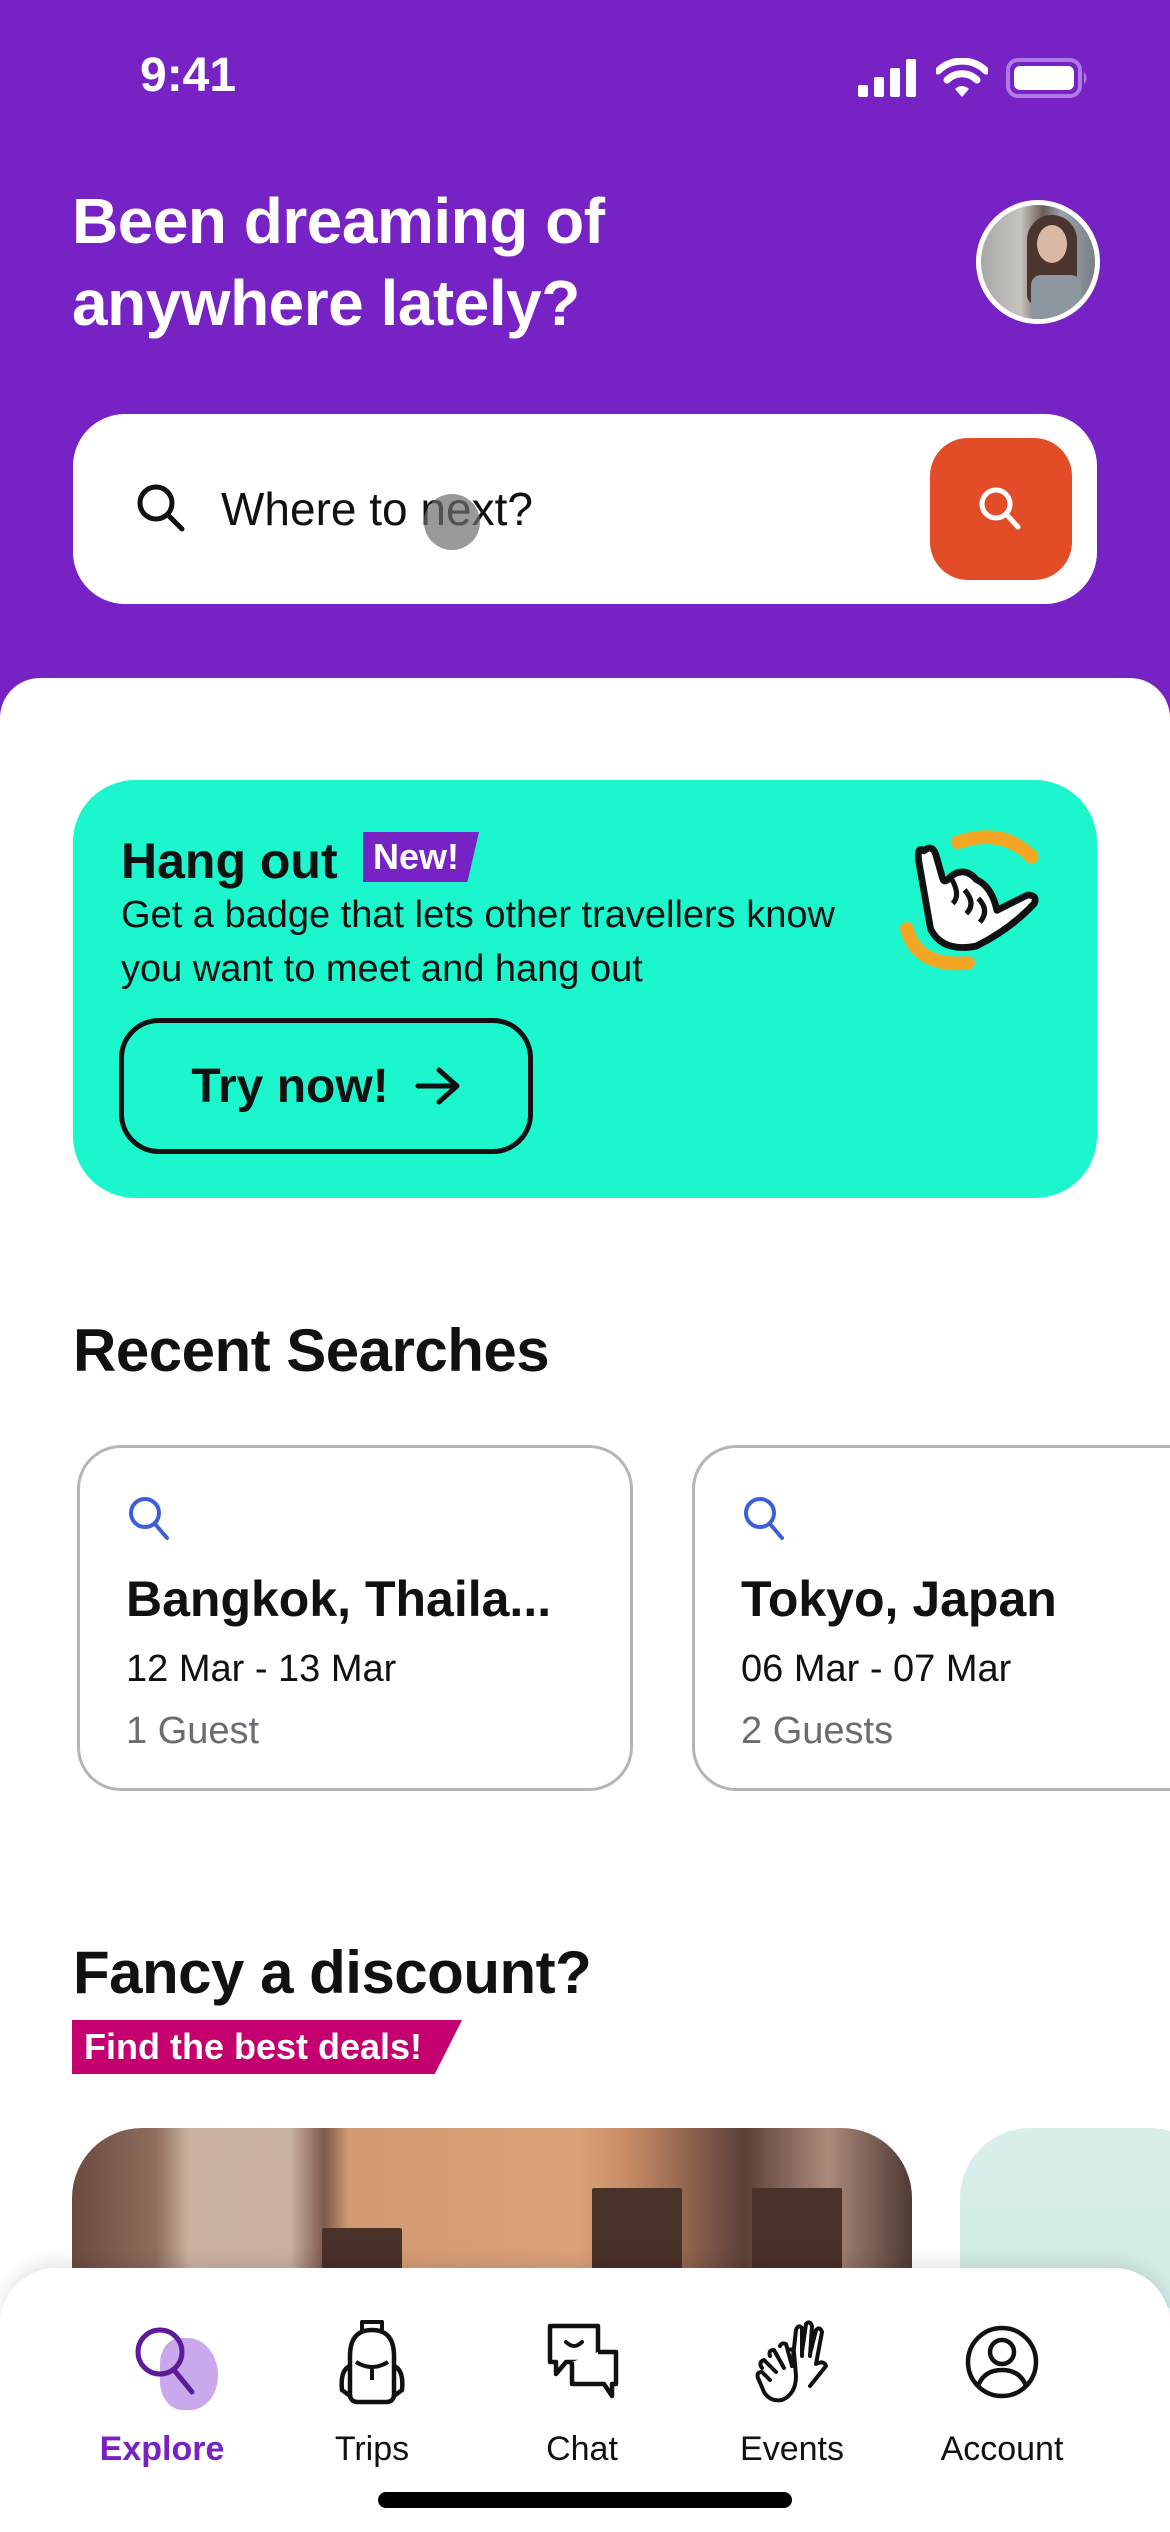 The image size is (1170, 2532). Describe the element at coordinates (1046, 78) in the screenshot. I see `battery-icon` at that location.